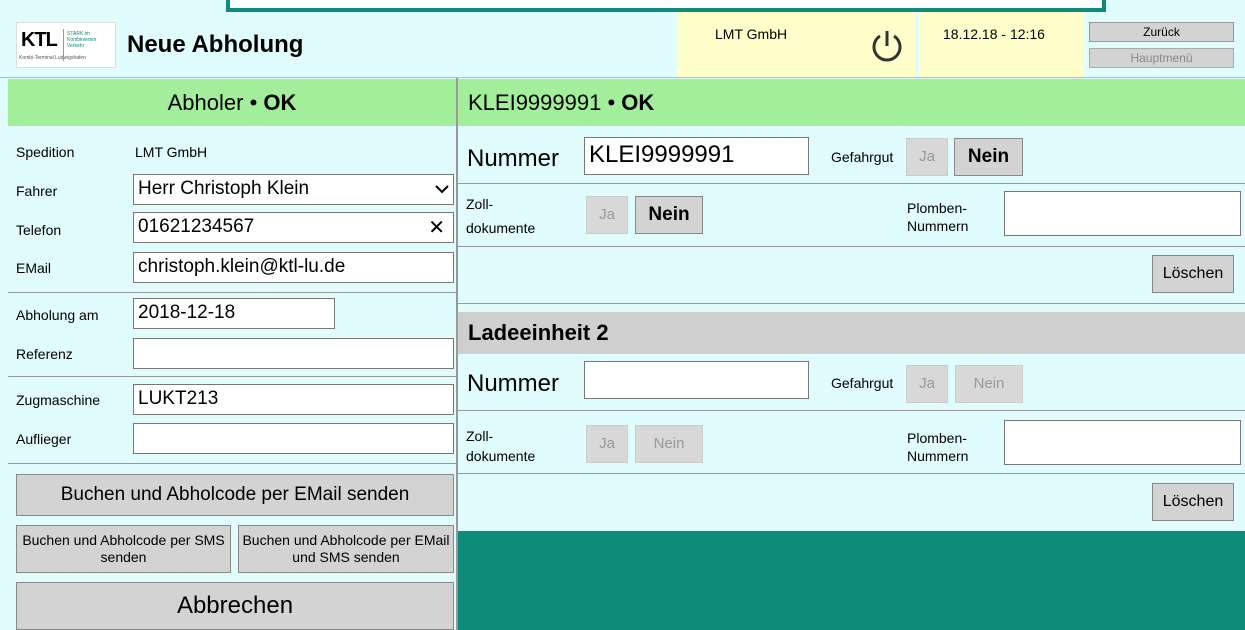 The image size is (1245, 630). What do you see at coordinates (851, 102) in the screenshot?
I see `unit1-heading: KLEI9999991 • OK` at bounding box center [851, 102].